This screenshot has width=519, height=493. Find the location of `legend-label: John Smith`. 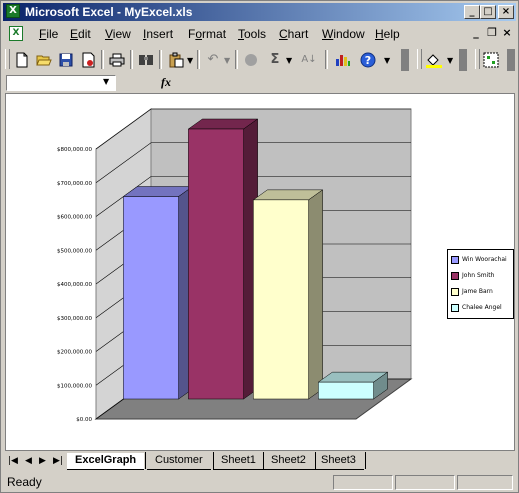

legend-label: John Smith is located at coordinates (478, 275).